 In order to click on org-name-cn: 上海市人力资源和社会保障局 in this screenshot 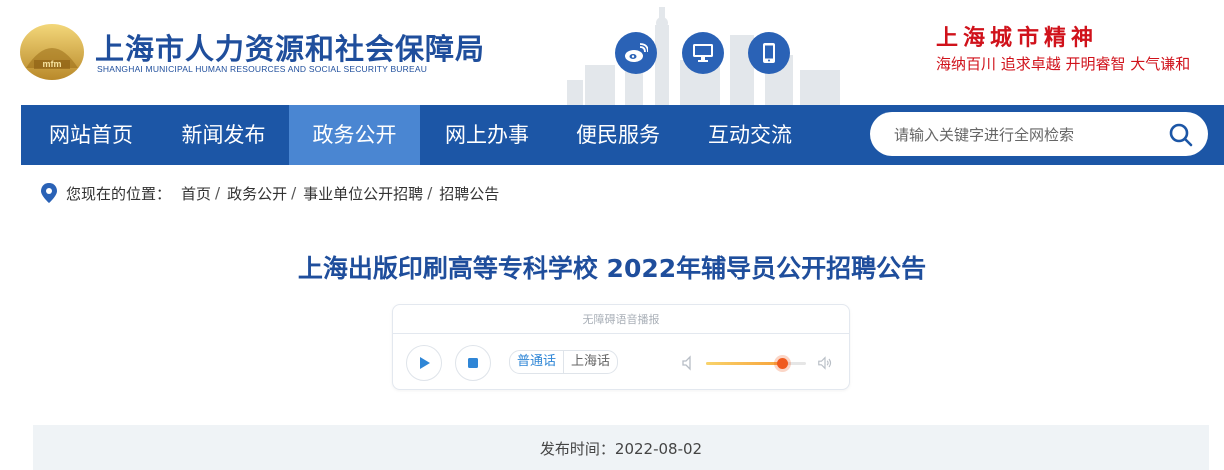, I will do `click(290, 47)`.